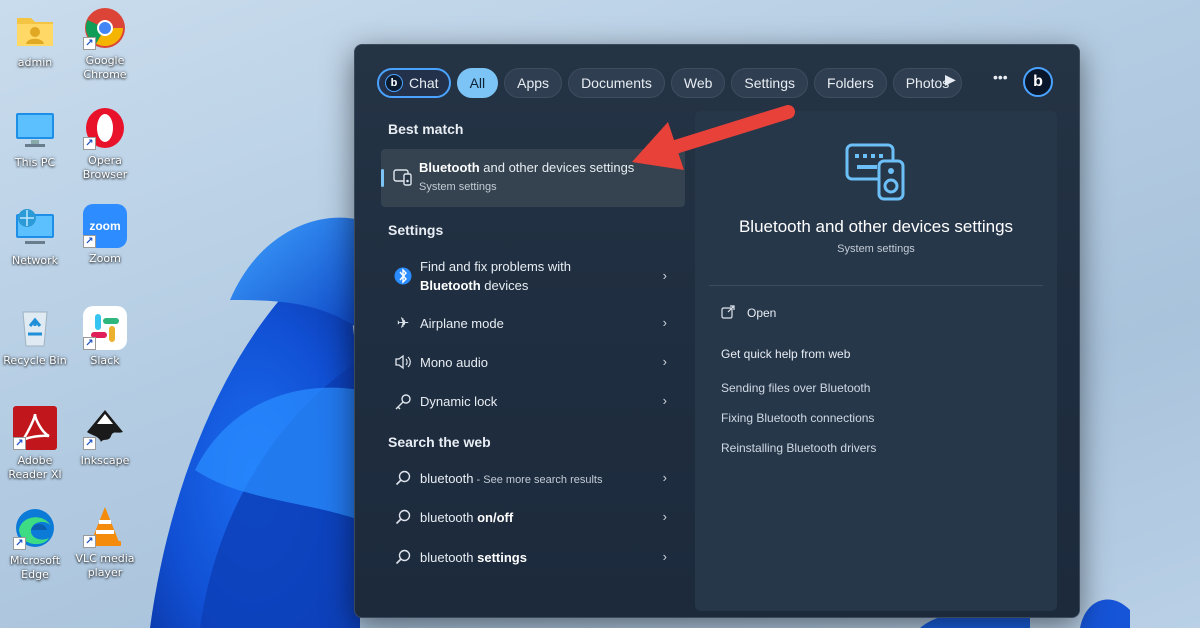 Image resolution: width=1200 pixels, height=628 pixels. I want to click on tab-chat: b Chat, so click(414, 83).